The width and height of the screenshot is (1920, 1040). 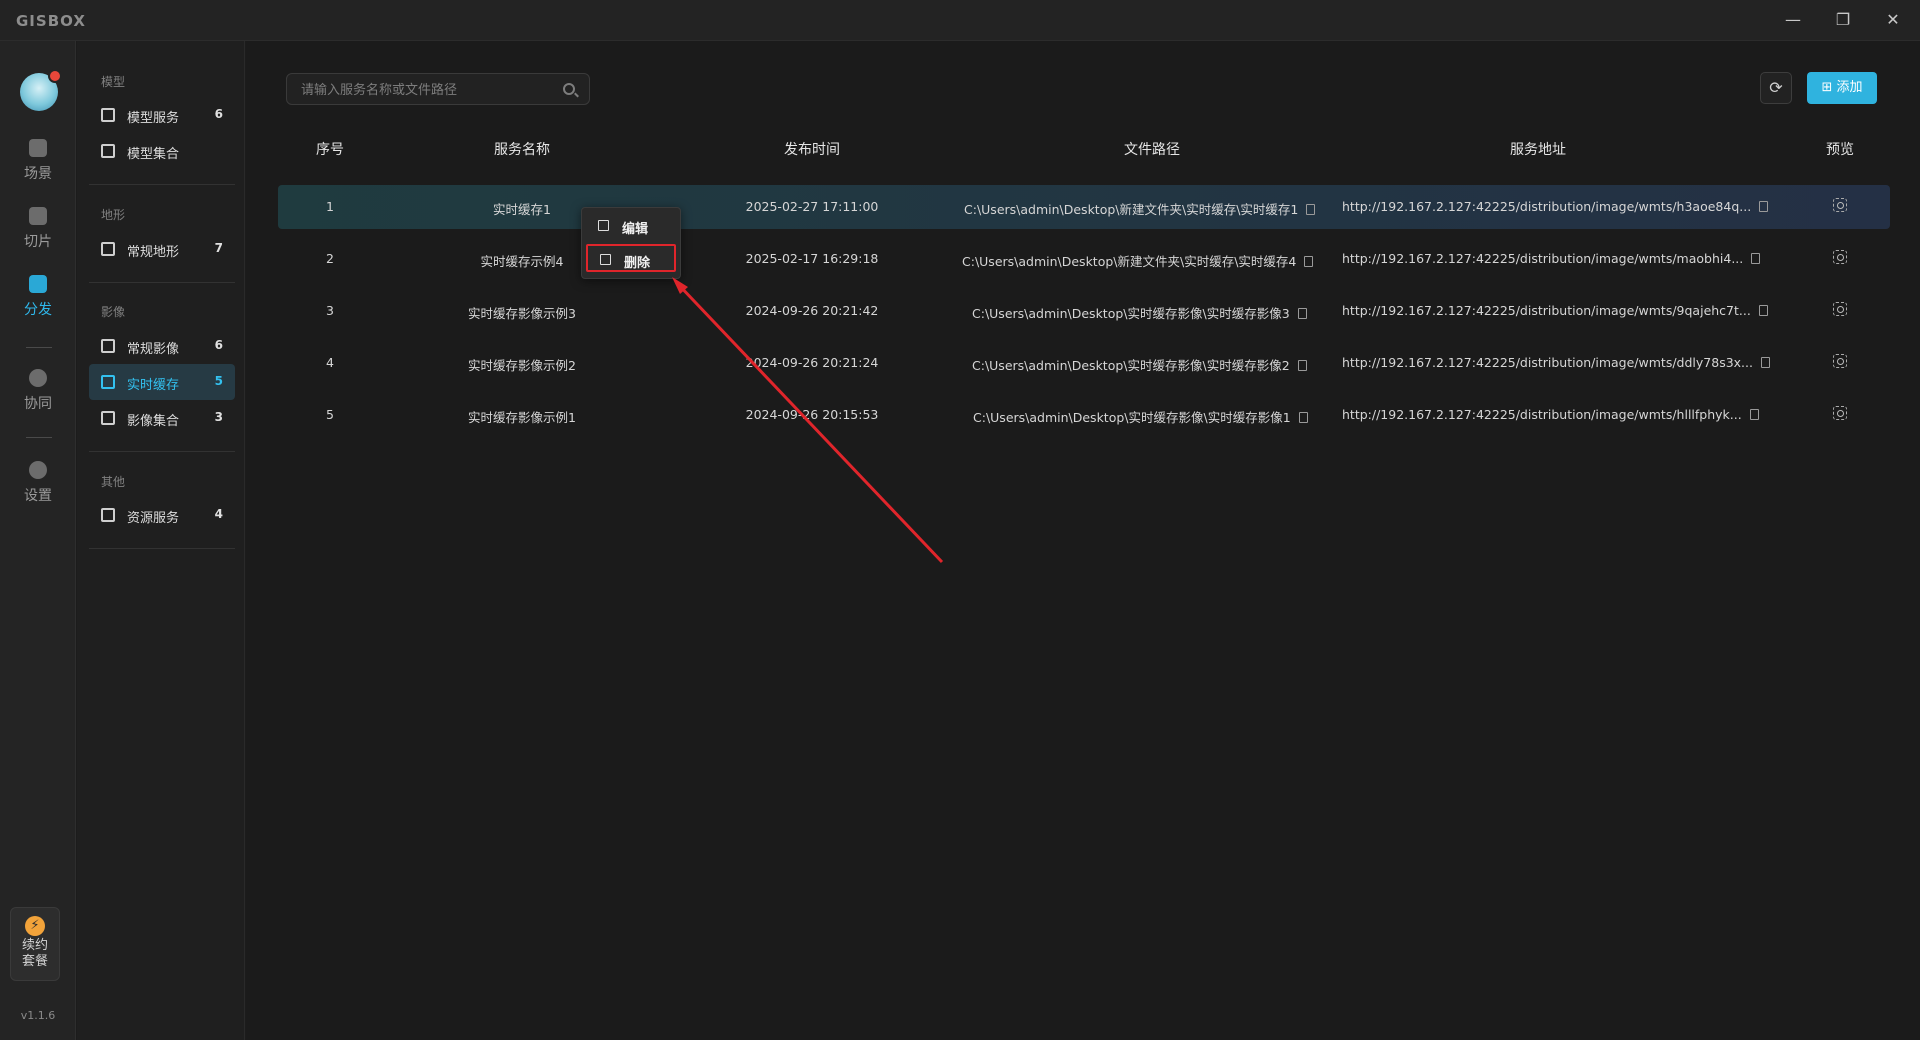 I want to click on rail-label-distribute: 分发, so click(x=38, y=310).